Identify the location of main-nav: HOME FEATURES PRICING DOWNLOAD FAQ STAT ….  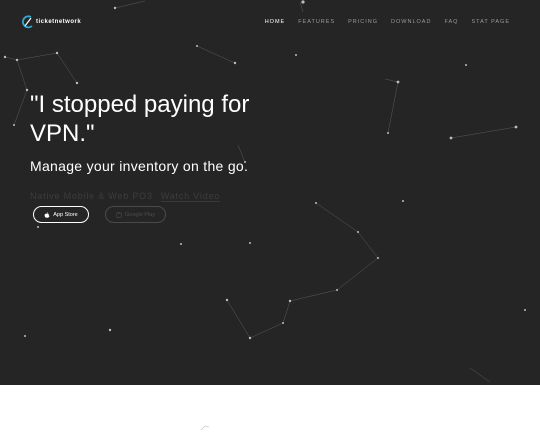
(387, 22).